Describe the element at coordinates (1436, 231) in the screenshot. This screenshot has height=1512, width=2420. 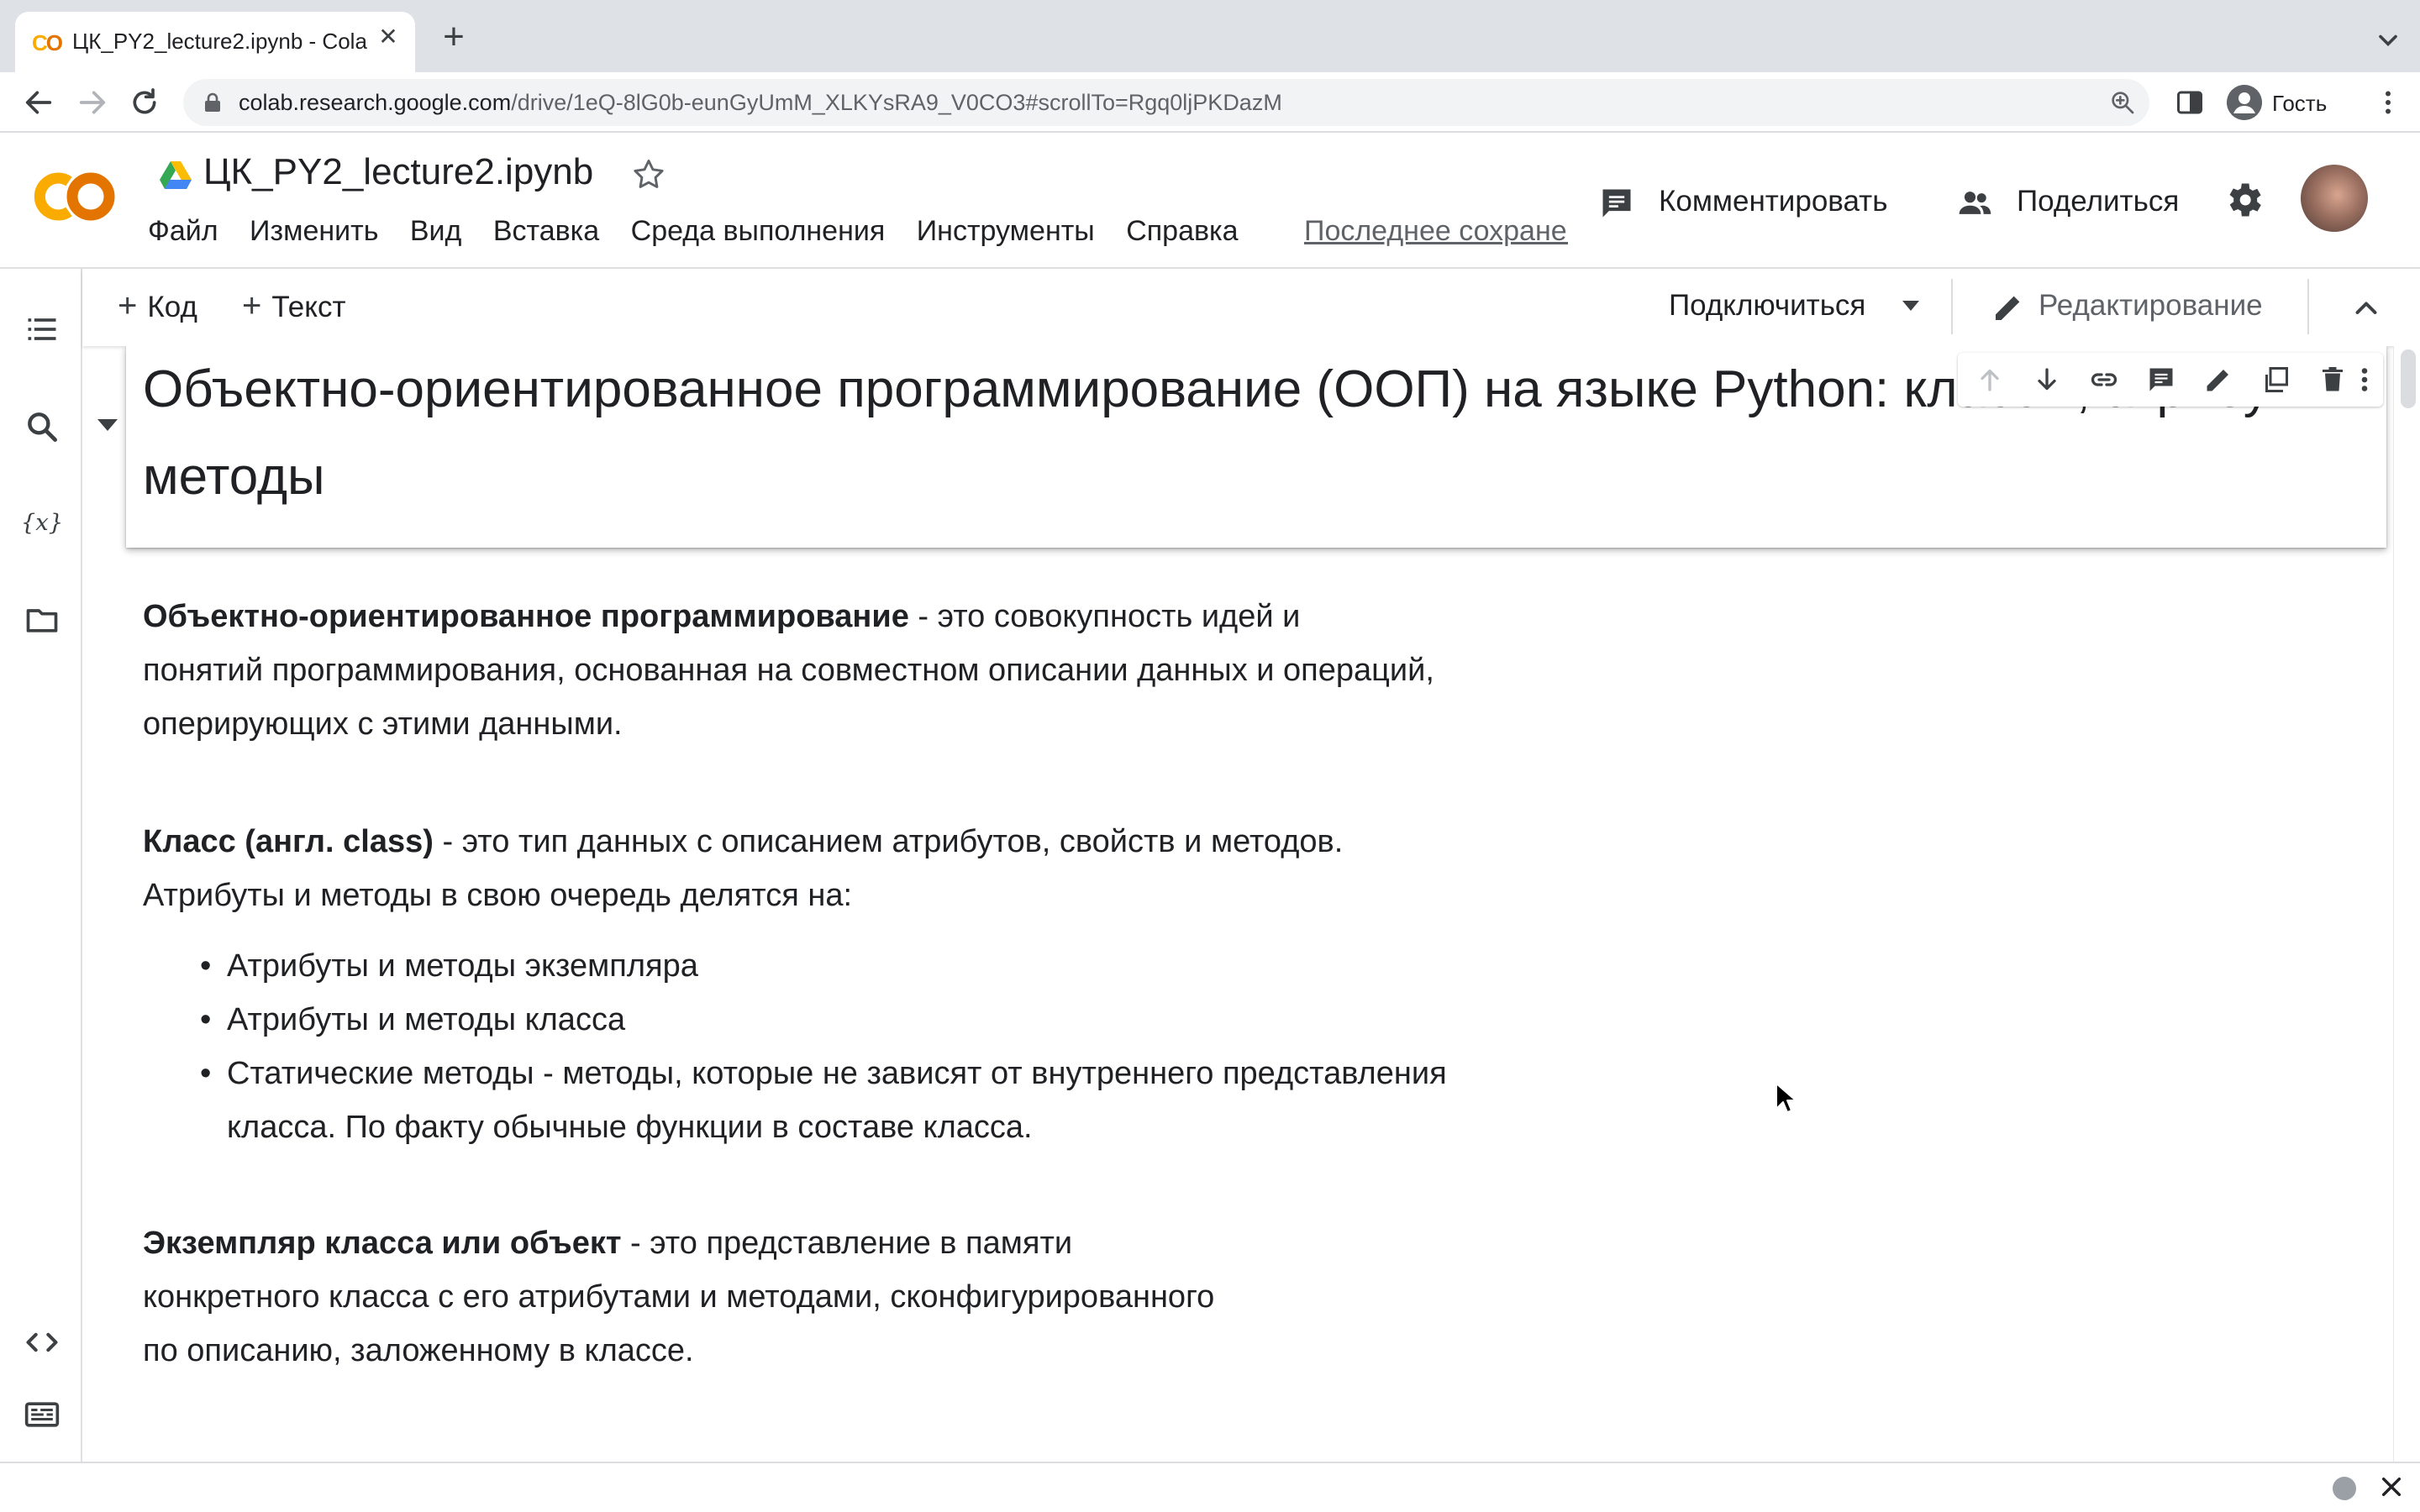
I see `last-saved-link: Последнее сохранение` at that location.